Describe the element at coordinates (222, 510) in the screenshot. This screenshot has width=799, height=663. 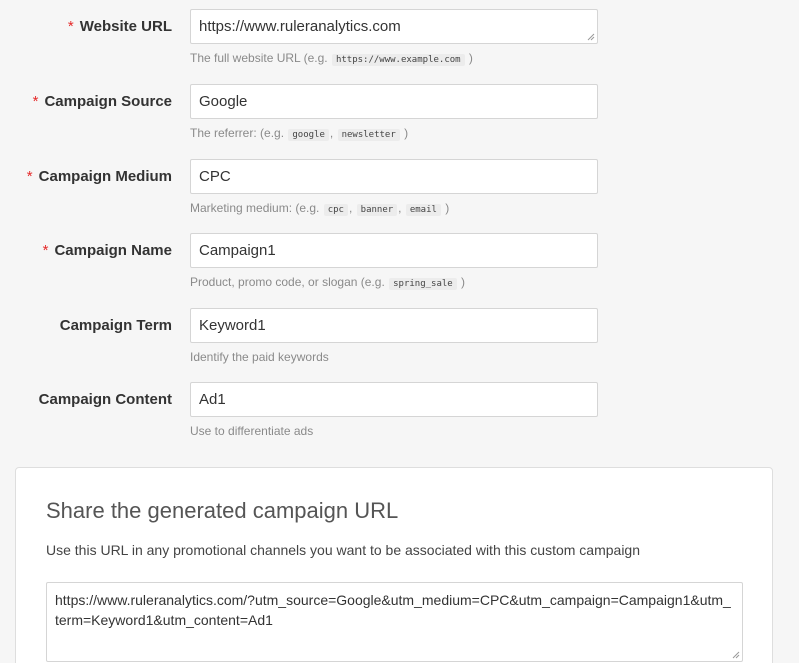
I see `share-panel-title: Share the generated campaign URL` at that location.